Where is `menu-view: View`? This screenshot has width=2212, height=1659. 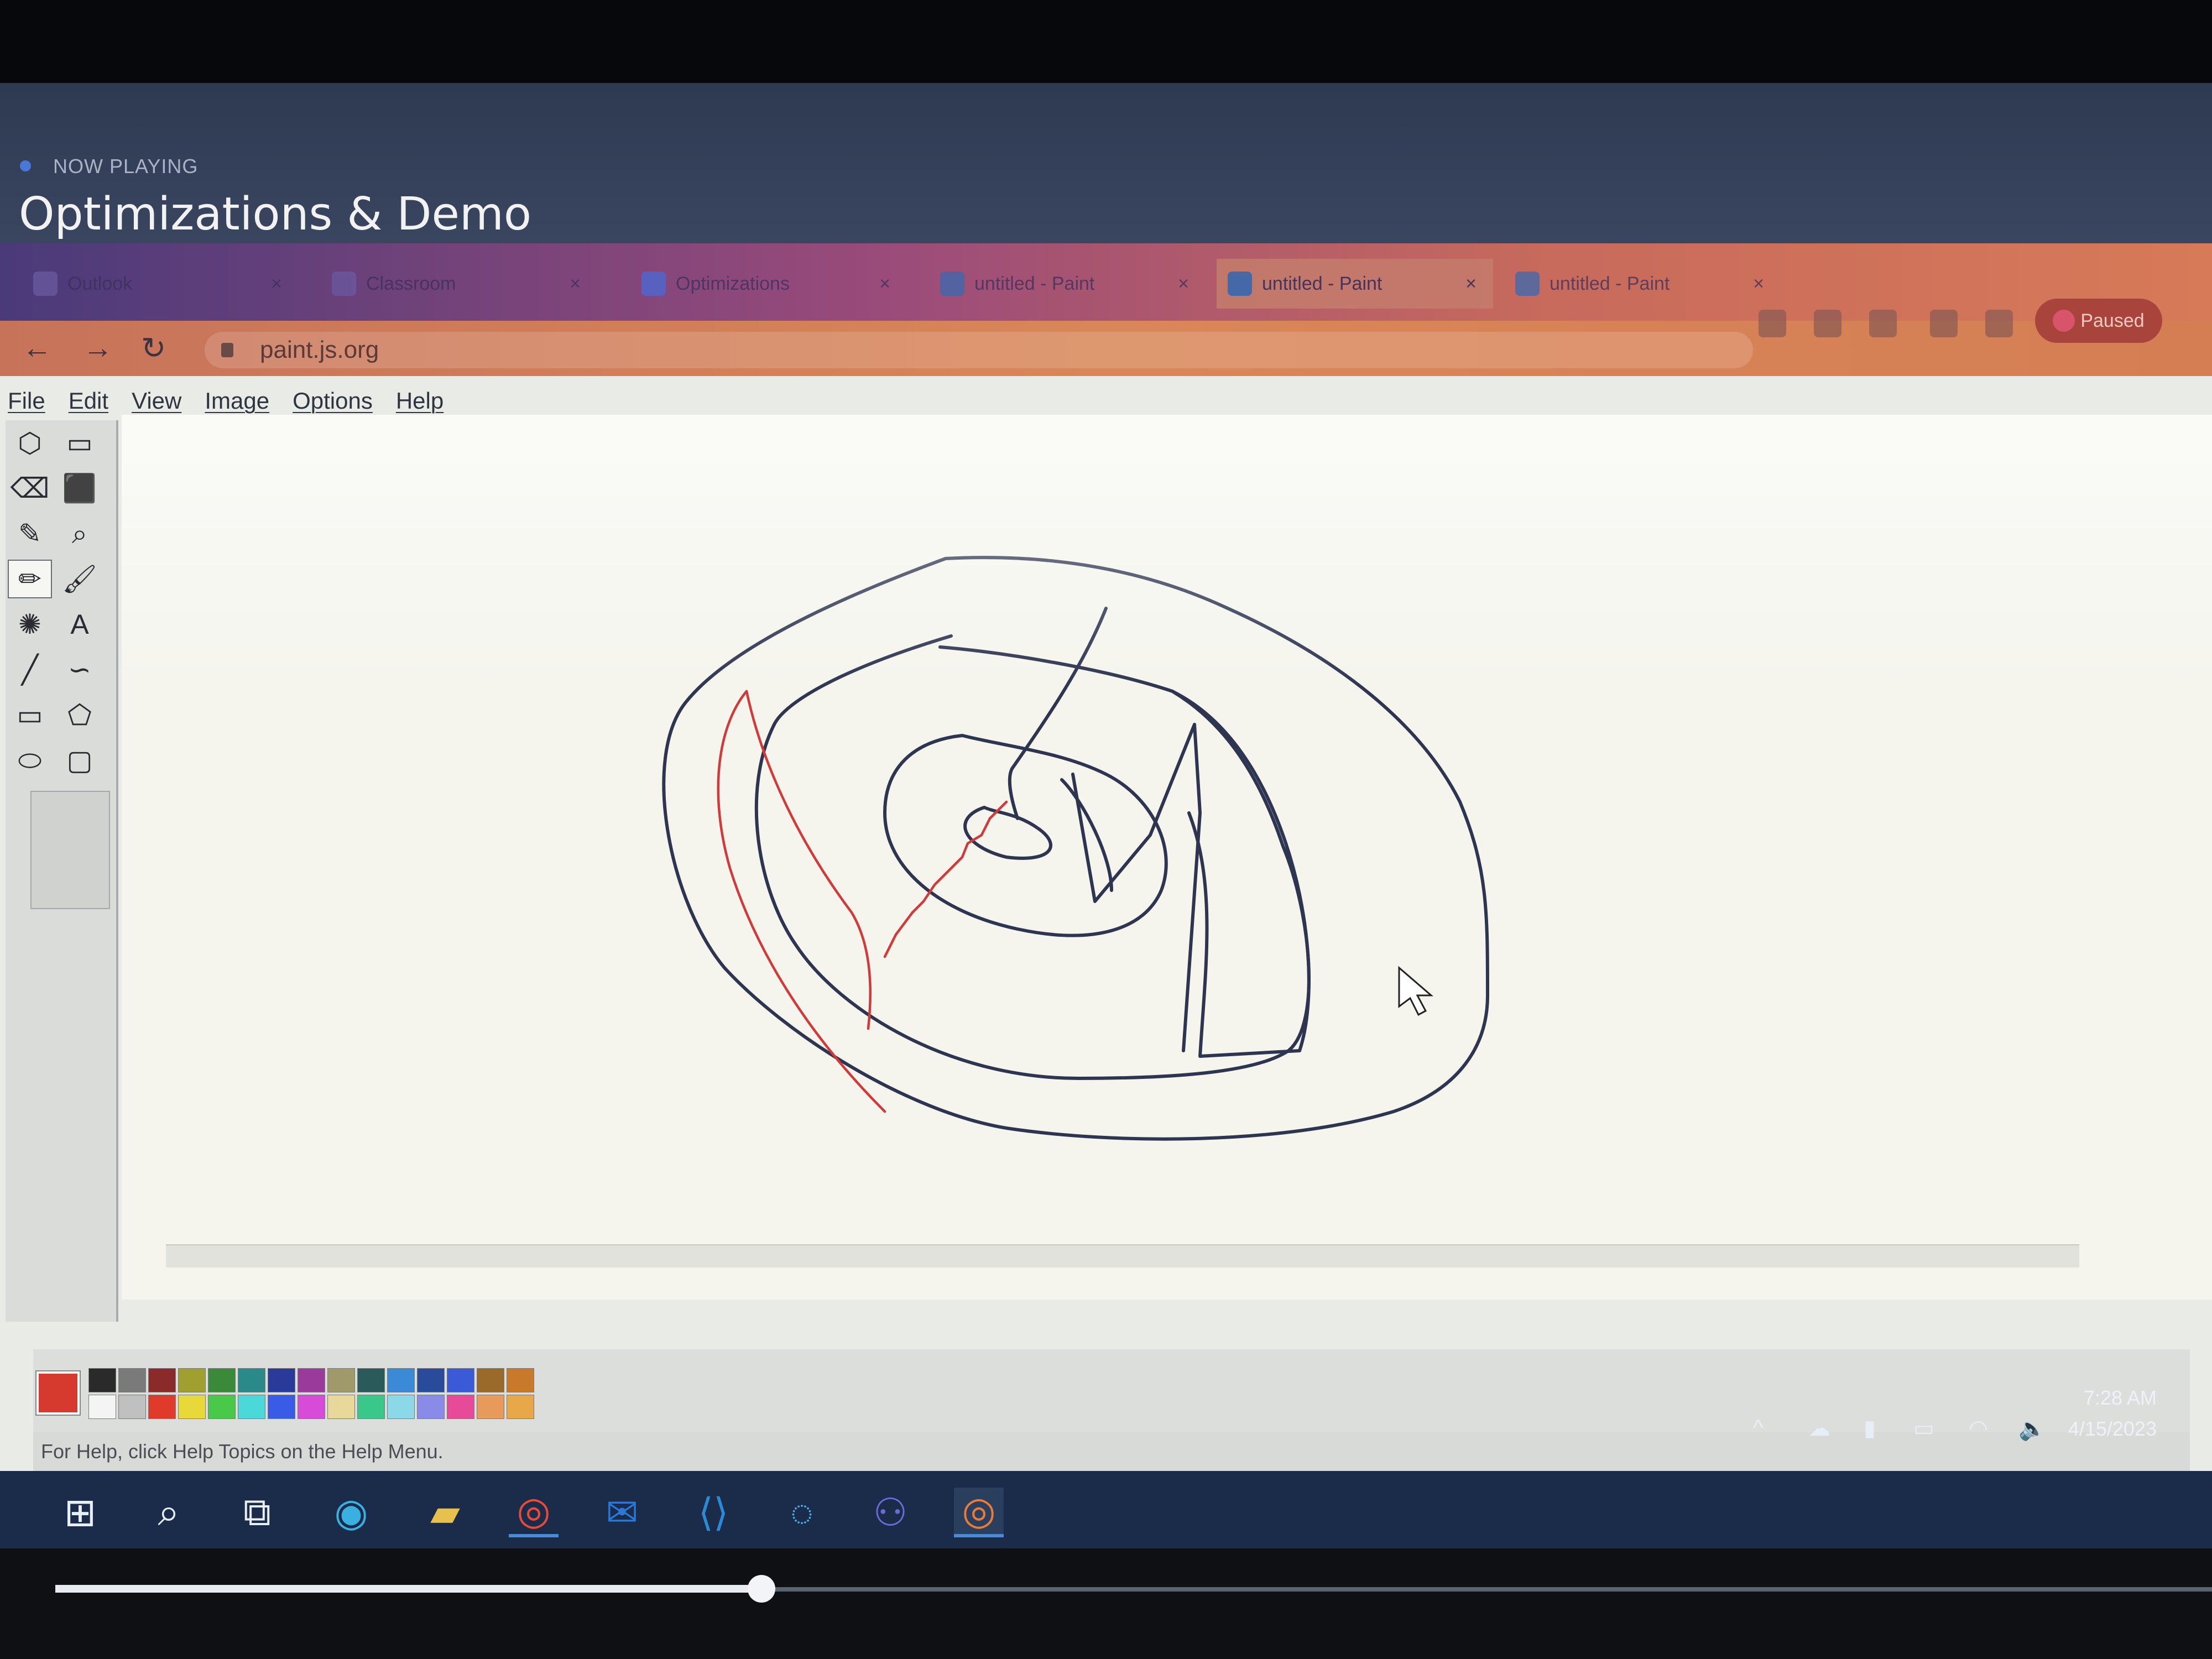 menu-view: View is located at coordinates (156, 401).